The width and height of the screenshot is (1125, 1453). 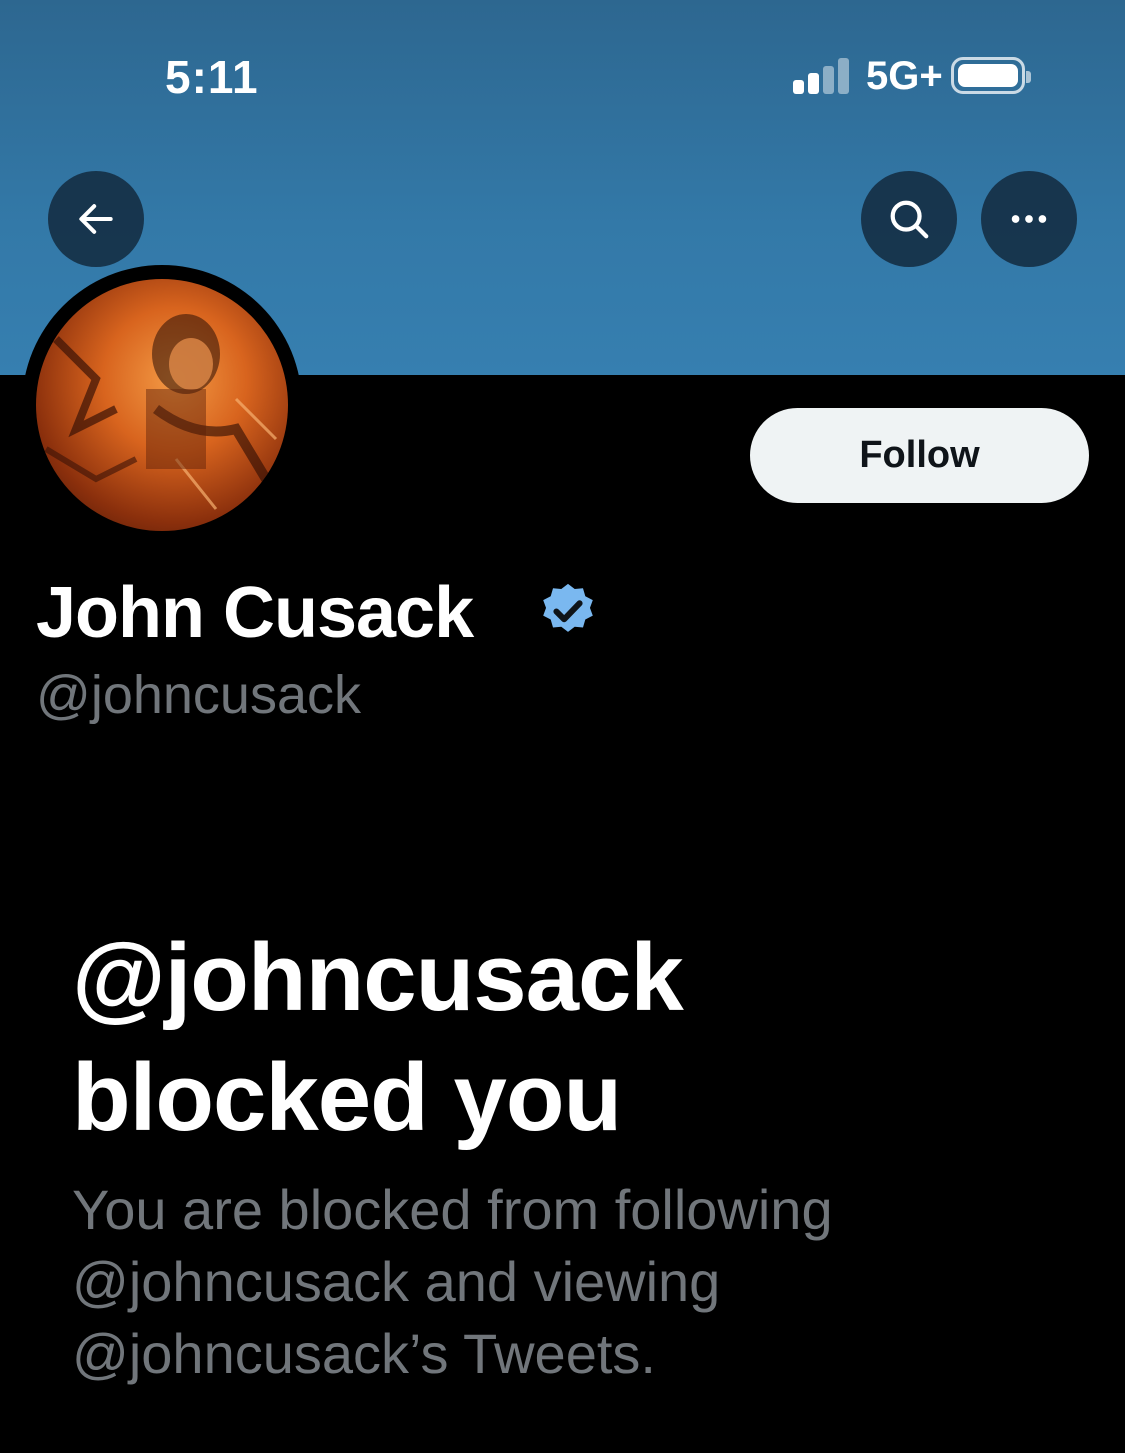 What do you see at coordinates (161, 412) in the screenshot?
I see `avatar-photo` at bounding box center [161, 412].